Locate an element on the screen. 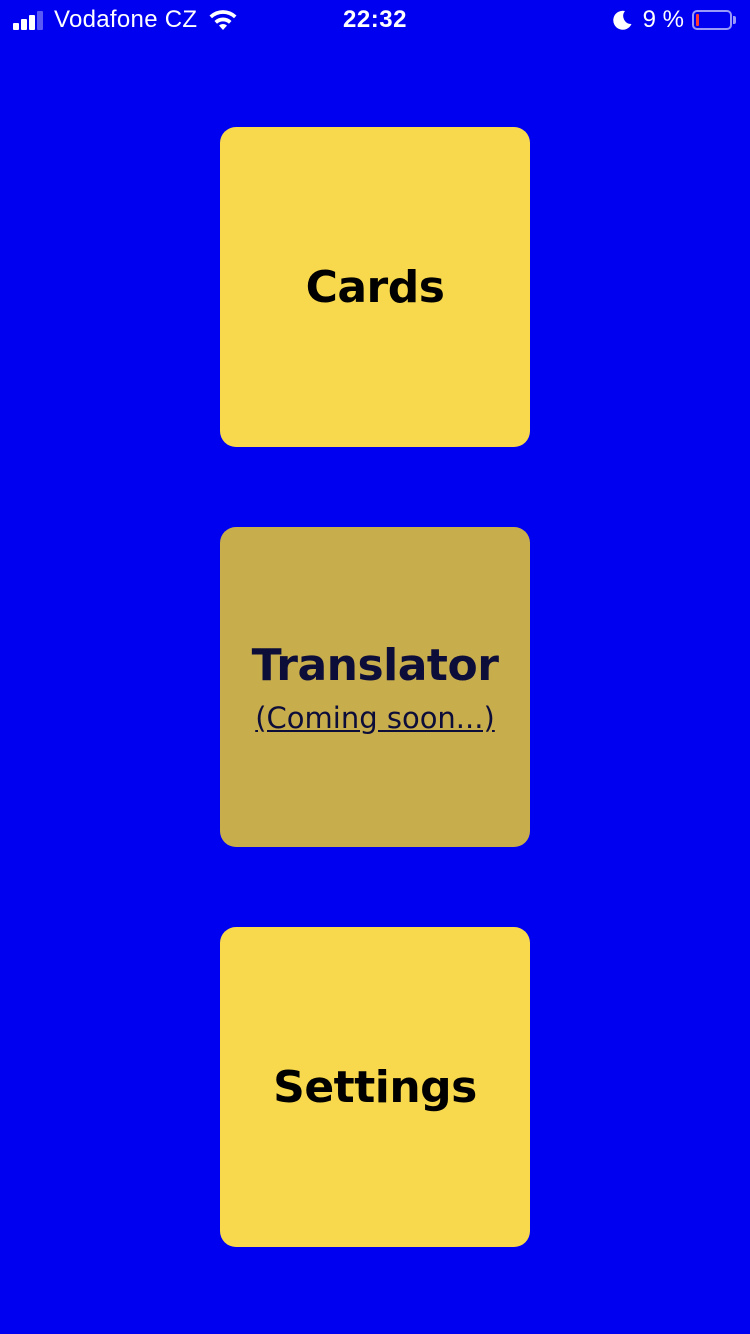 The width and height of the screenshot is (750, 1334). battery-tip is located at coordinates (734, 20).